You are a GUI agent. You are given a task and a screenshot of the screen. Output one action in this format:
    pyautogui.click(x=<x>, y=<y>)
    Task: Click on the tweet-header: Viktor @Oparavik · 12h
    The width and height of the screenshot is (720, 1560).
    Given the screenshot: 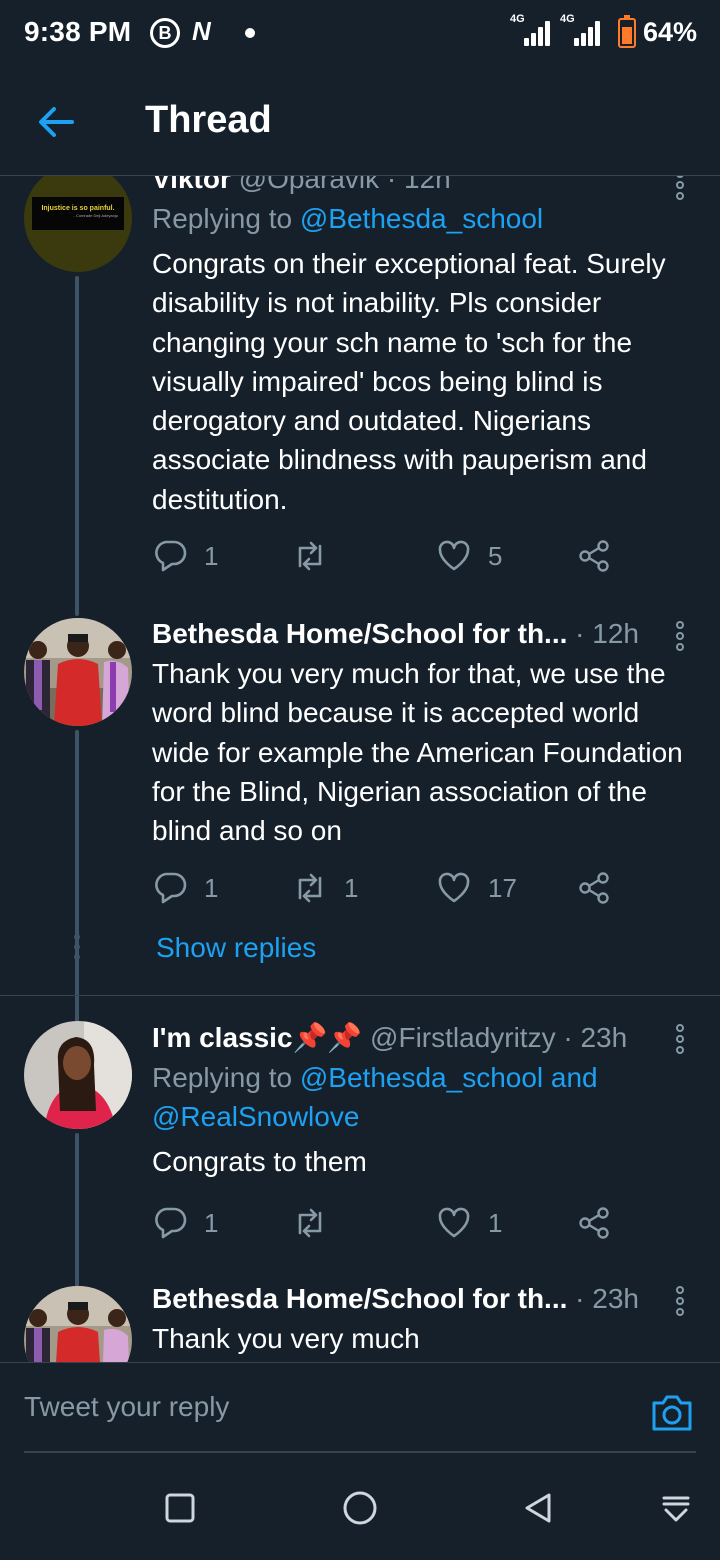 What is the action you would take?
    pyautogui.click(x=424, y=187)
    